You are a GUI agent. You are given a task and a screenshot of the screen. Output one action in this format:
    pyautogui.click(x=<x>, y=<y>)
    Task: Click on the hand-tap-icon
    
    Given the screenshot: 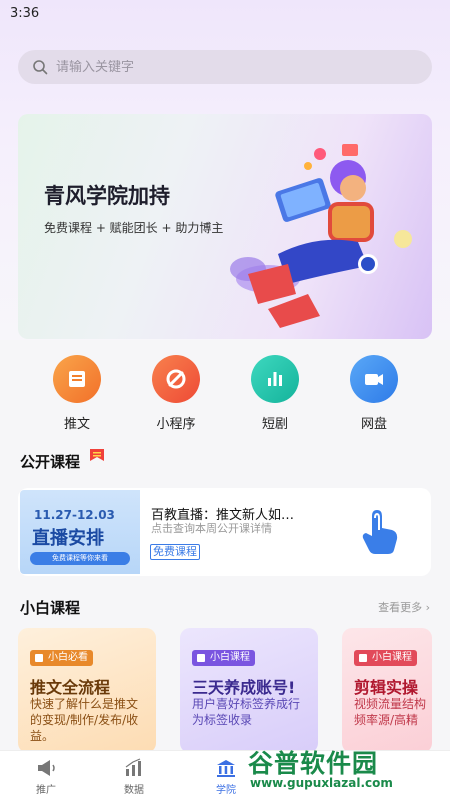 What is the action you would take?
    pyautogui.click(x=380, y=532)
    